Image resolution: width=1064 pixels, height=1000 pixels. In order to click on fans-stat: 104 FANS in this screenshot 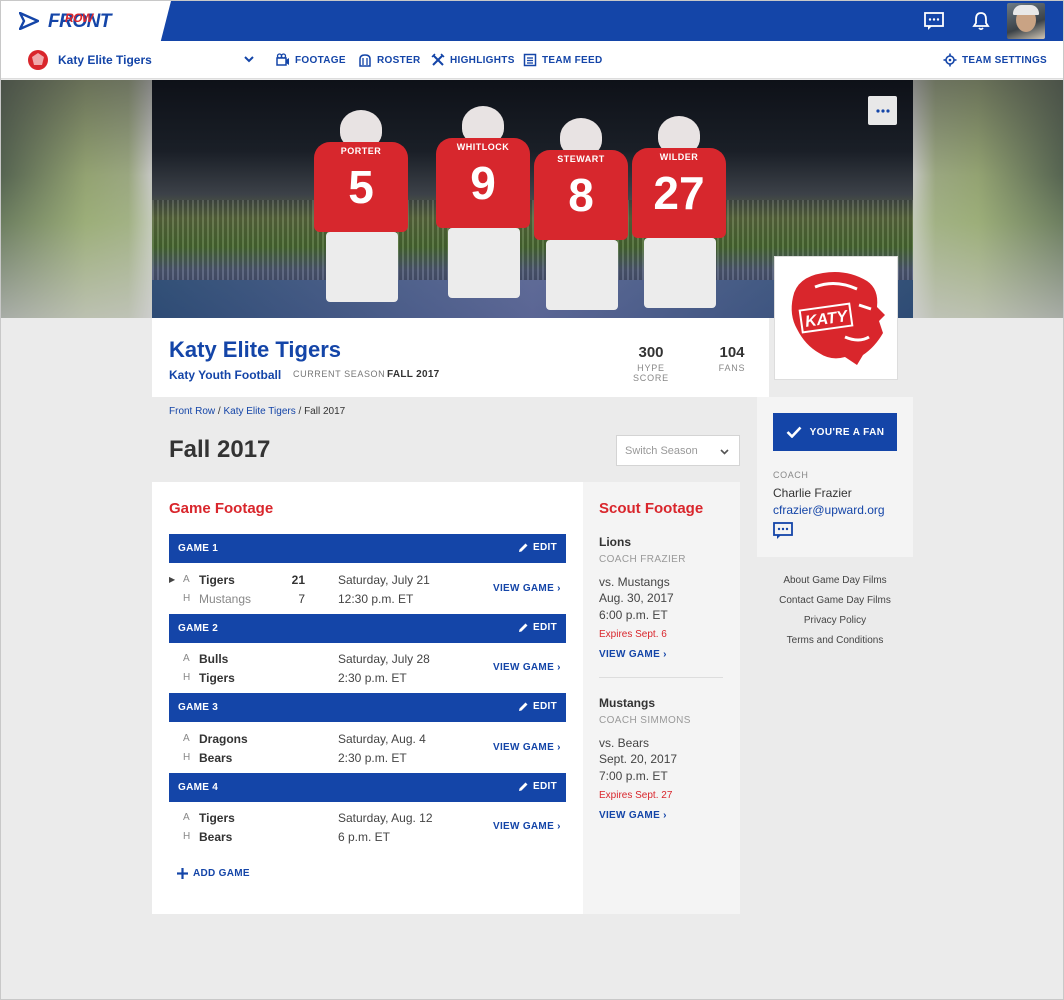, I will do `click(732, 358)`.